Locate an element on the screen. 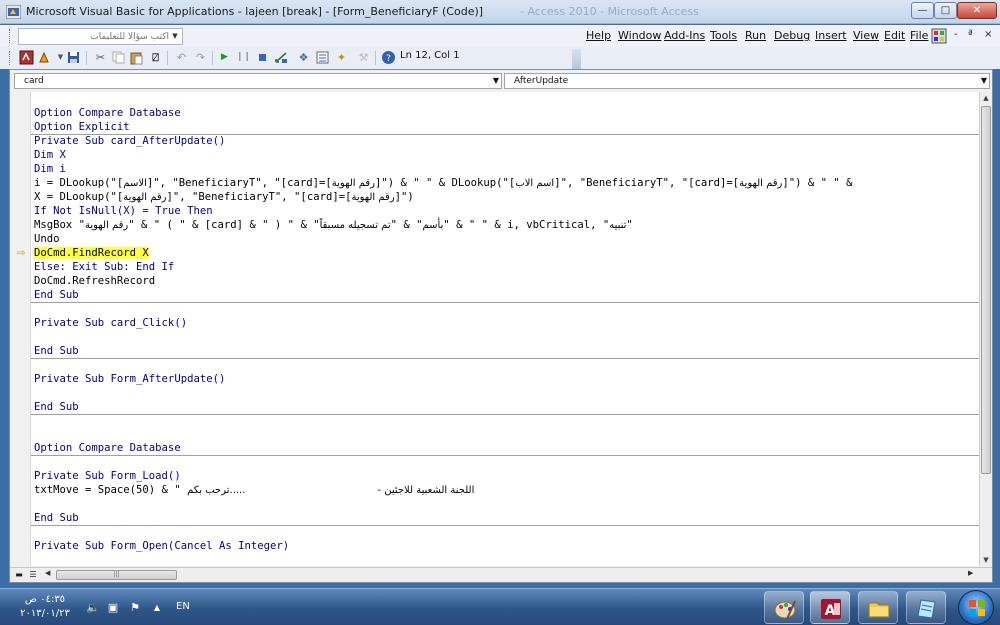 This screenshot has height=625, width=1000. procedure-combo: AfterUpdate ▼ is located at coordinates (747, 81).